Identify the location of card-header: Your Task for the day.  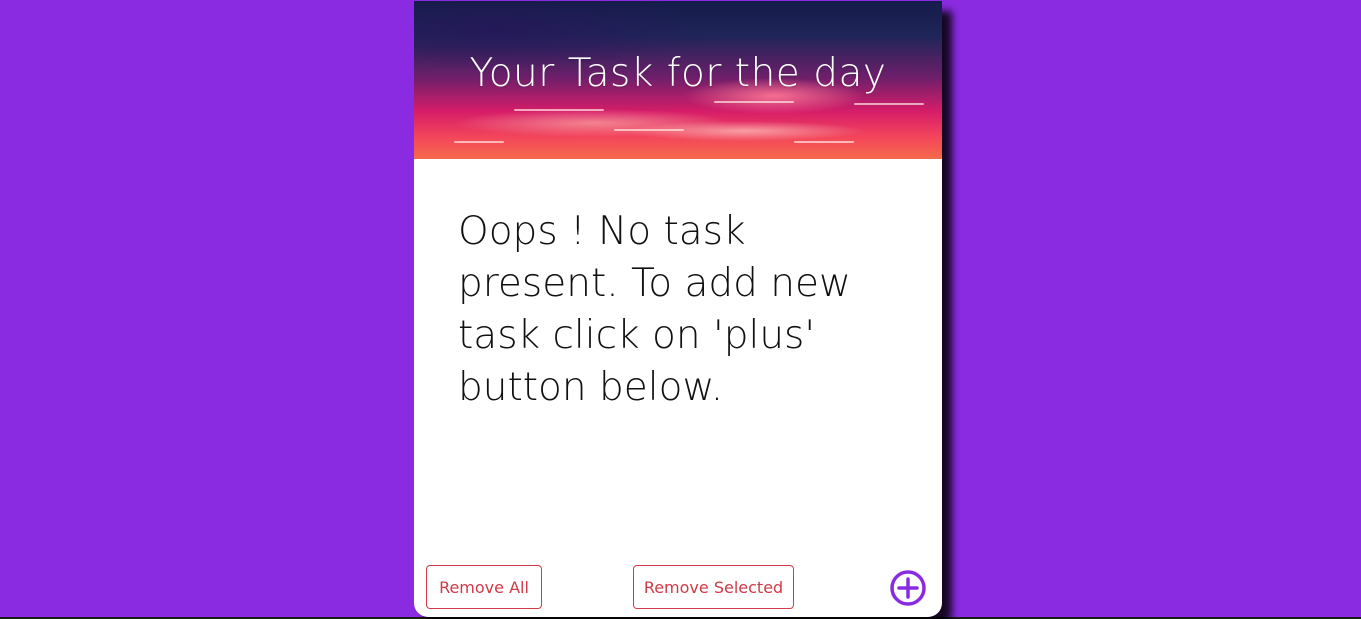
(678, 80).